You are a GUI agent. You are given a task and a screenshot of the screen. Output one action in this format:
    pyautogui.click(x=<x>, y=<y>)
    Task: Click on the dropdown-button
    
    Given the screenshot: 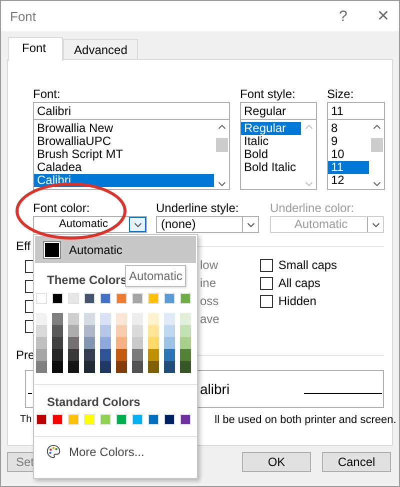 What is the action you would take?
    pyautogui.click(x=137, y=224)
    